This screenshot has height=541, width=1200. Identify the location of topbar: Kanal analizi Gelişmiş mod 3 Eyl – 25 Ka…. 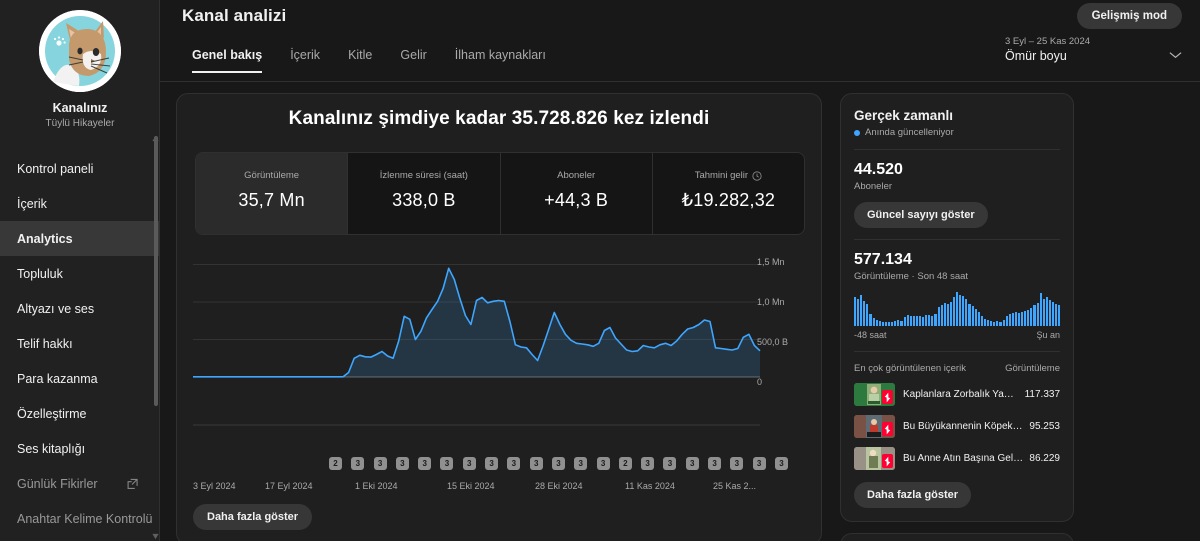
(680, 41).